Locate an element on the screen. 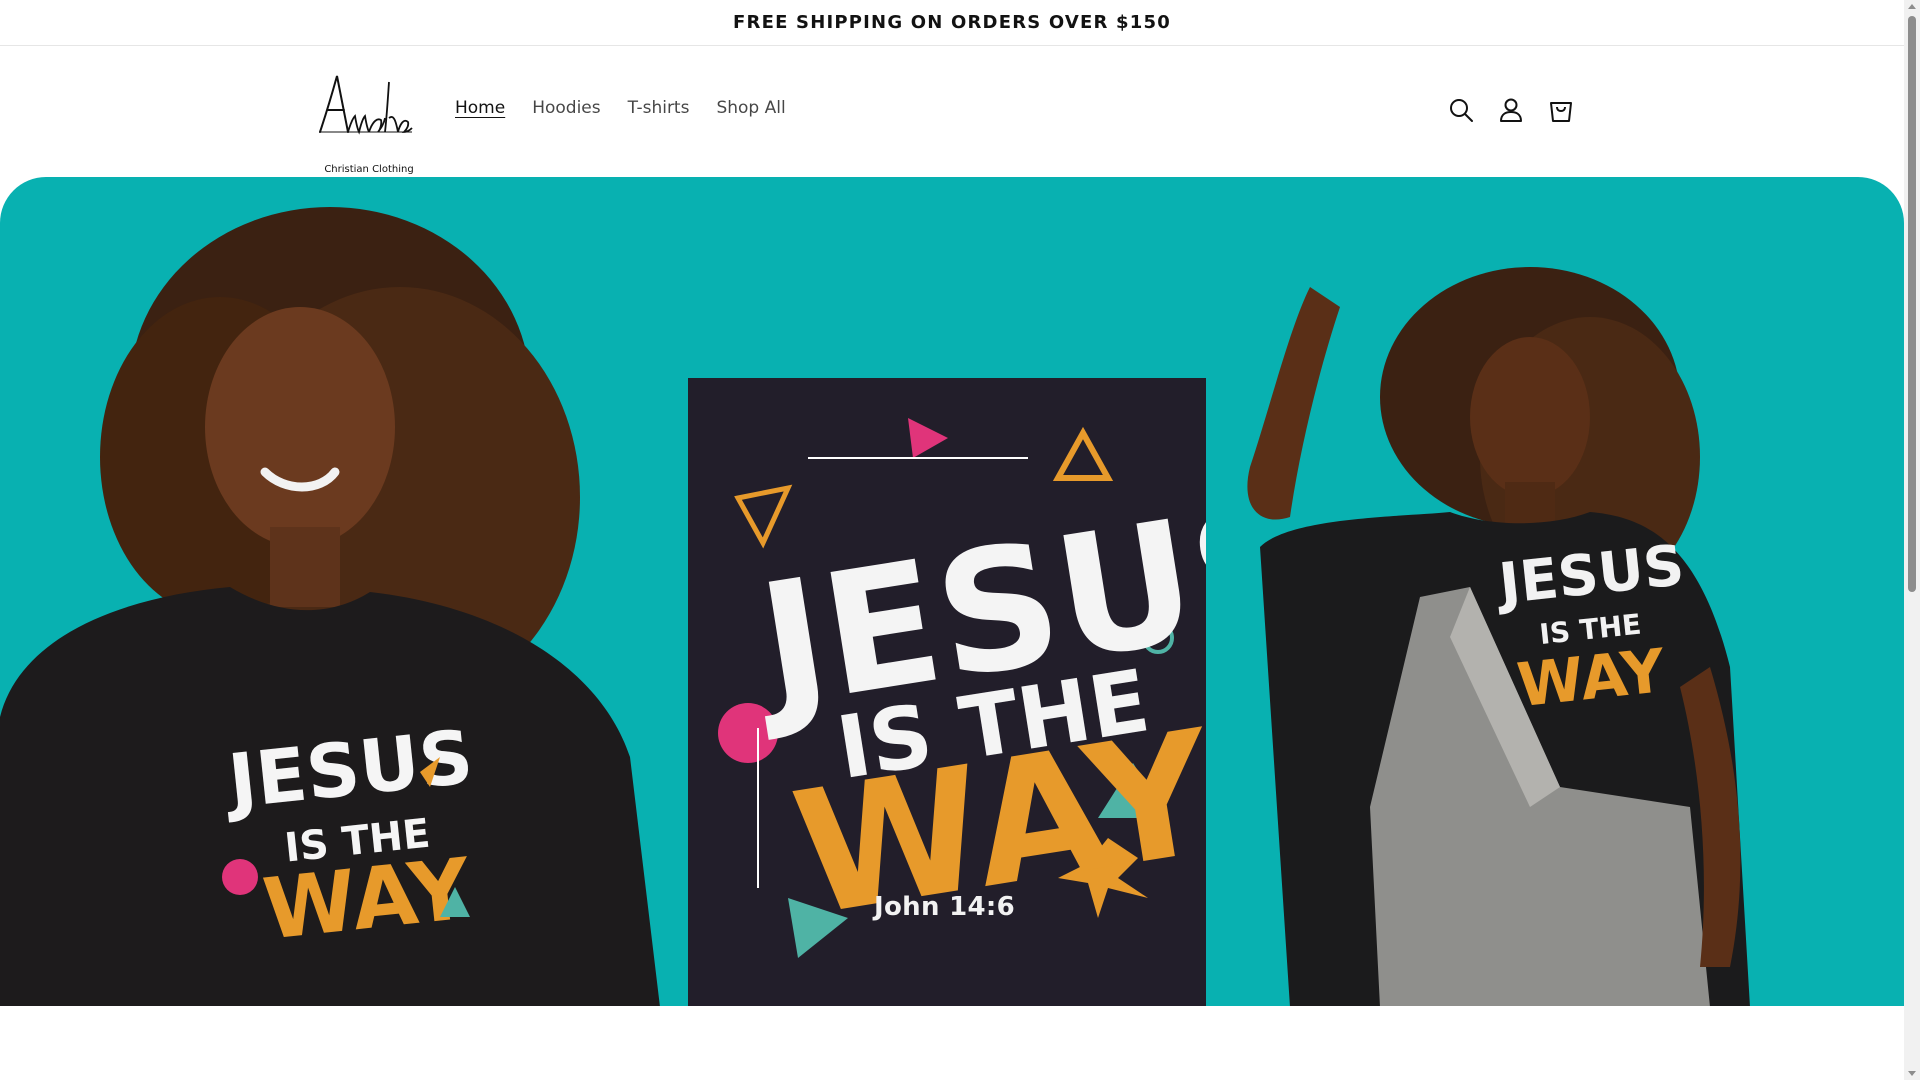  header-icons is located at coordinates (1511, 110).